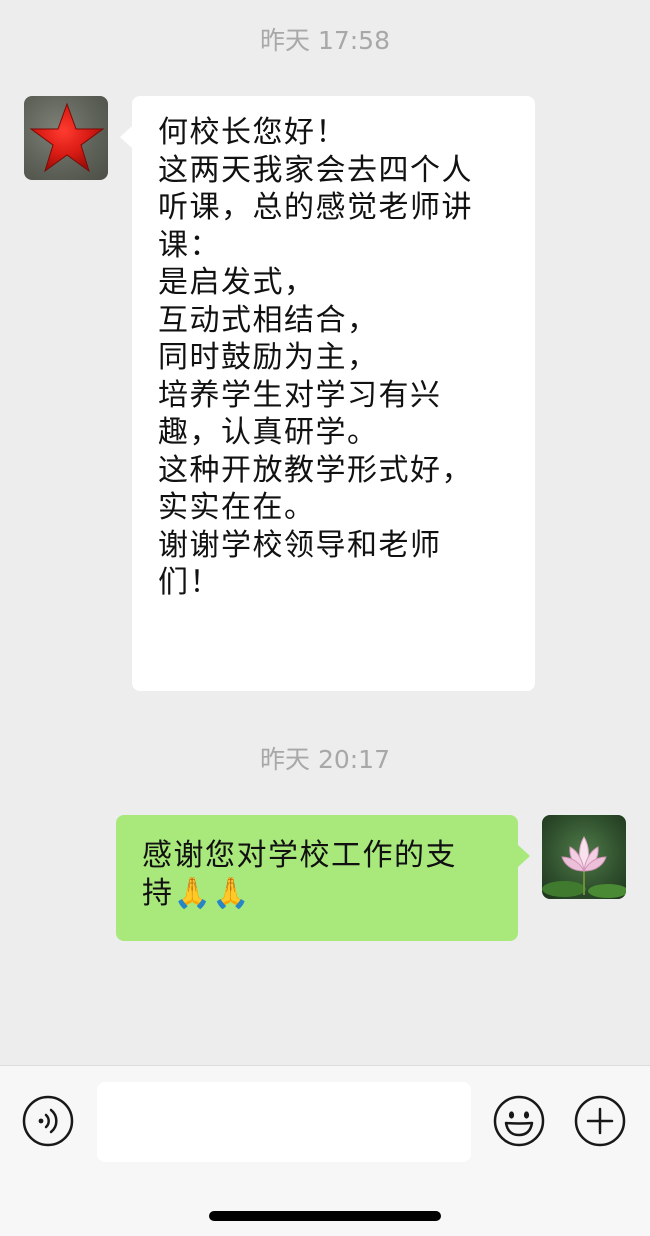 The image size is (650, 1236). Describe the element at coordinates (325, 759) in the screenshot. I see `timestamp: 昨天 20:17` at that location.